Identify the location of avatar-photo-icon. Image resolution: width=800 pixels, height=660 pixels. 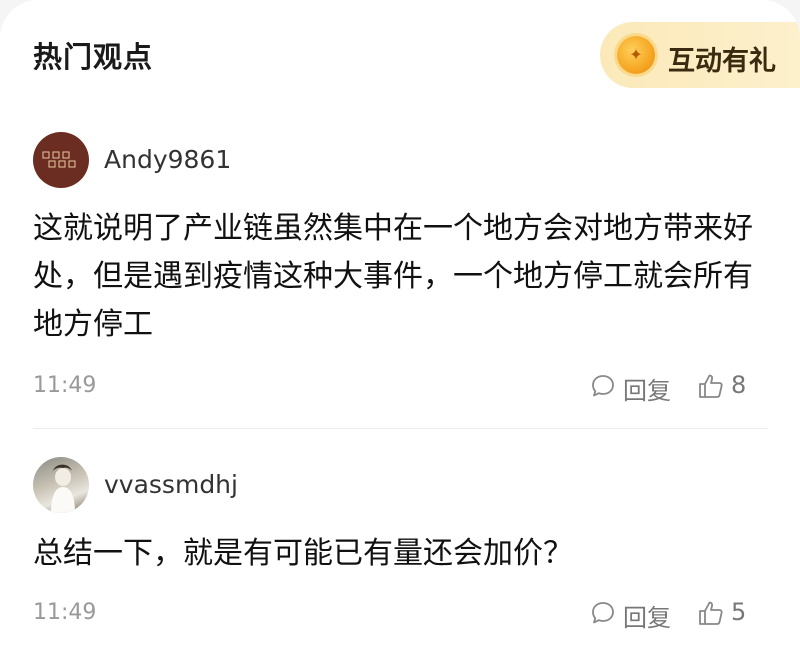
(63, 488).